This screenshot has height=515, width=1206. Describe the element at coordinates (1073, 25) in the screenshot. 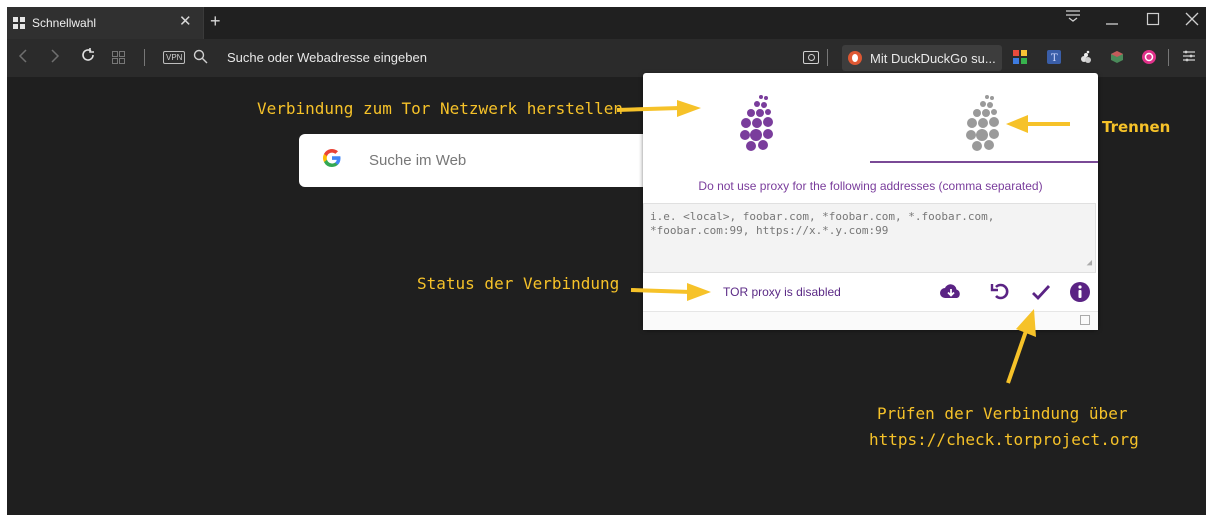

I see `tab-list-icon` at that location.